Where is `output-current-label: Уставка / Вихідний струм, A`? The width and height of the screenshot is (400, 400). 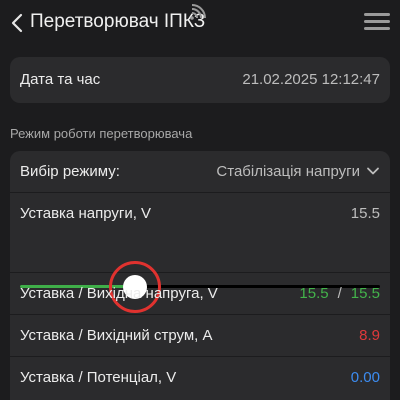 output-current-label: Уставка / Вихідний струм, A is located at coordinates (116, 335).